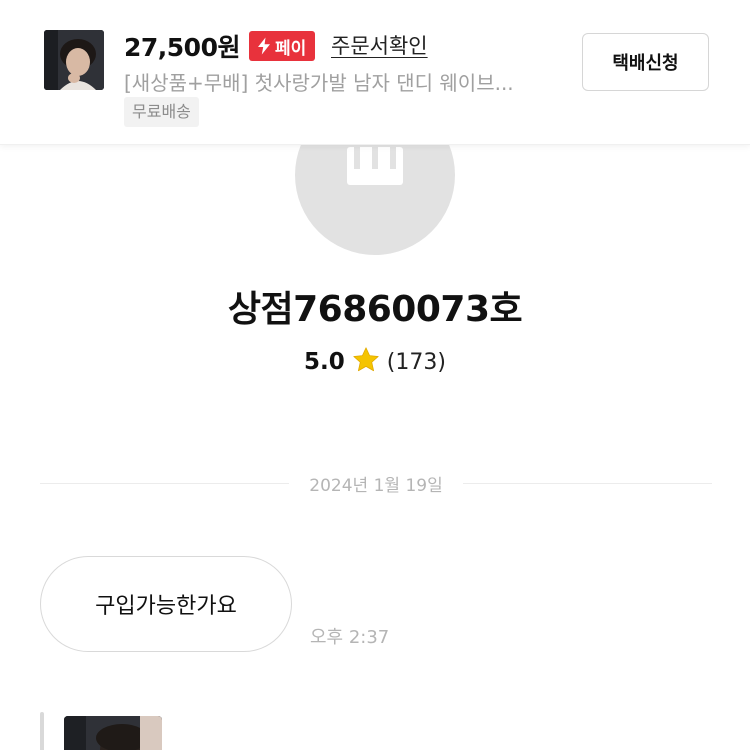  What do you see at coordinates (161, 112) in the screenshot?
I see `free-shipping-tag: 무료배송` at bounding box center [161, 112].